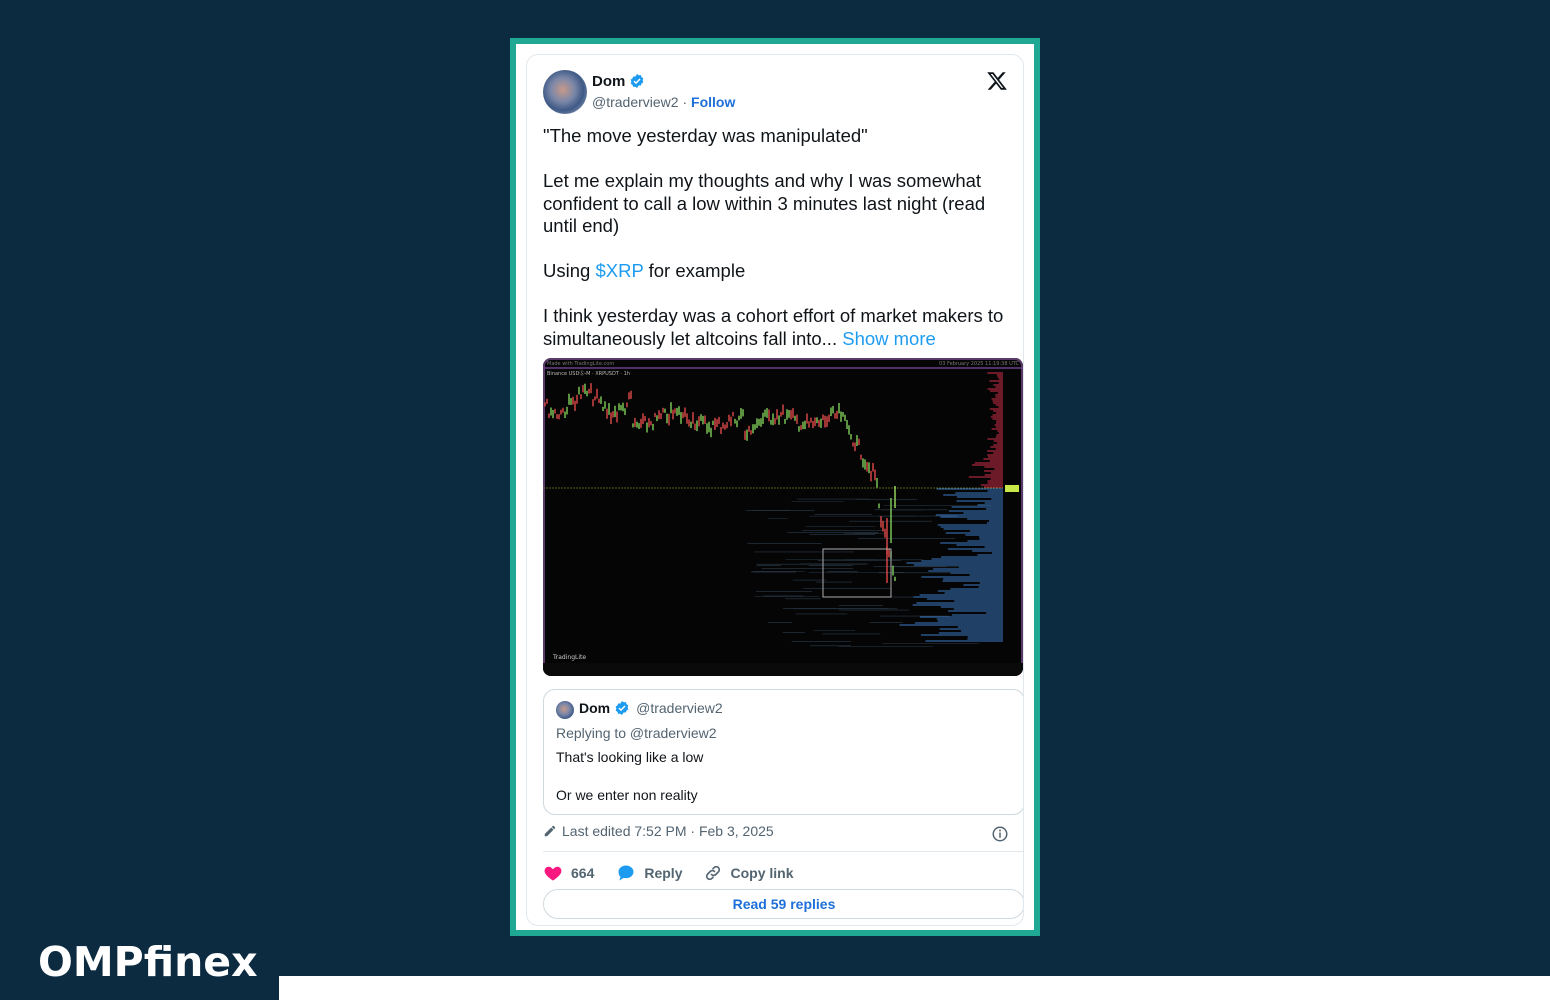 The height and width of the screenshot is (1000, 1550). What do you see at coordinates (997, 81) in the screenshot?
I see `x-logo-icon` at bounding box center [997, 81].